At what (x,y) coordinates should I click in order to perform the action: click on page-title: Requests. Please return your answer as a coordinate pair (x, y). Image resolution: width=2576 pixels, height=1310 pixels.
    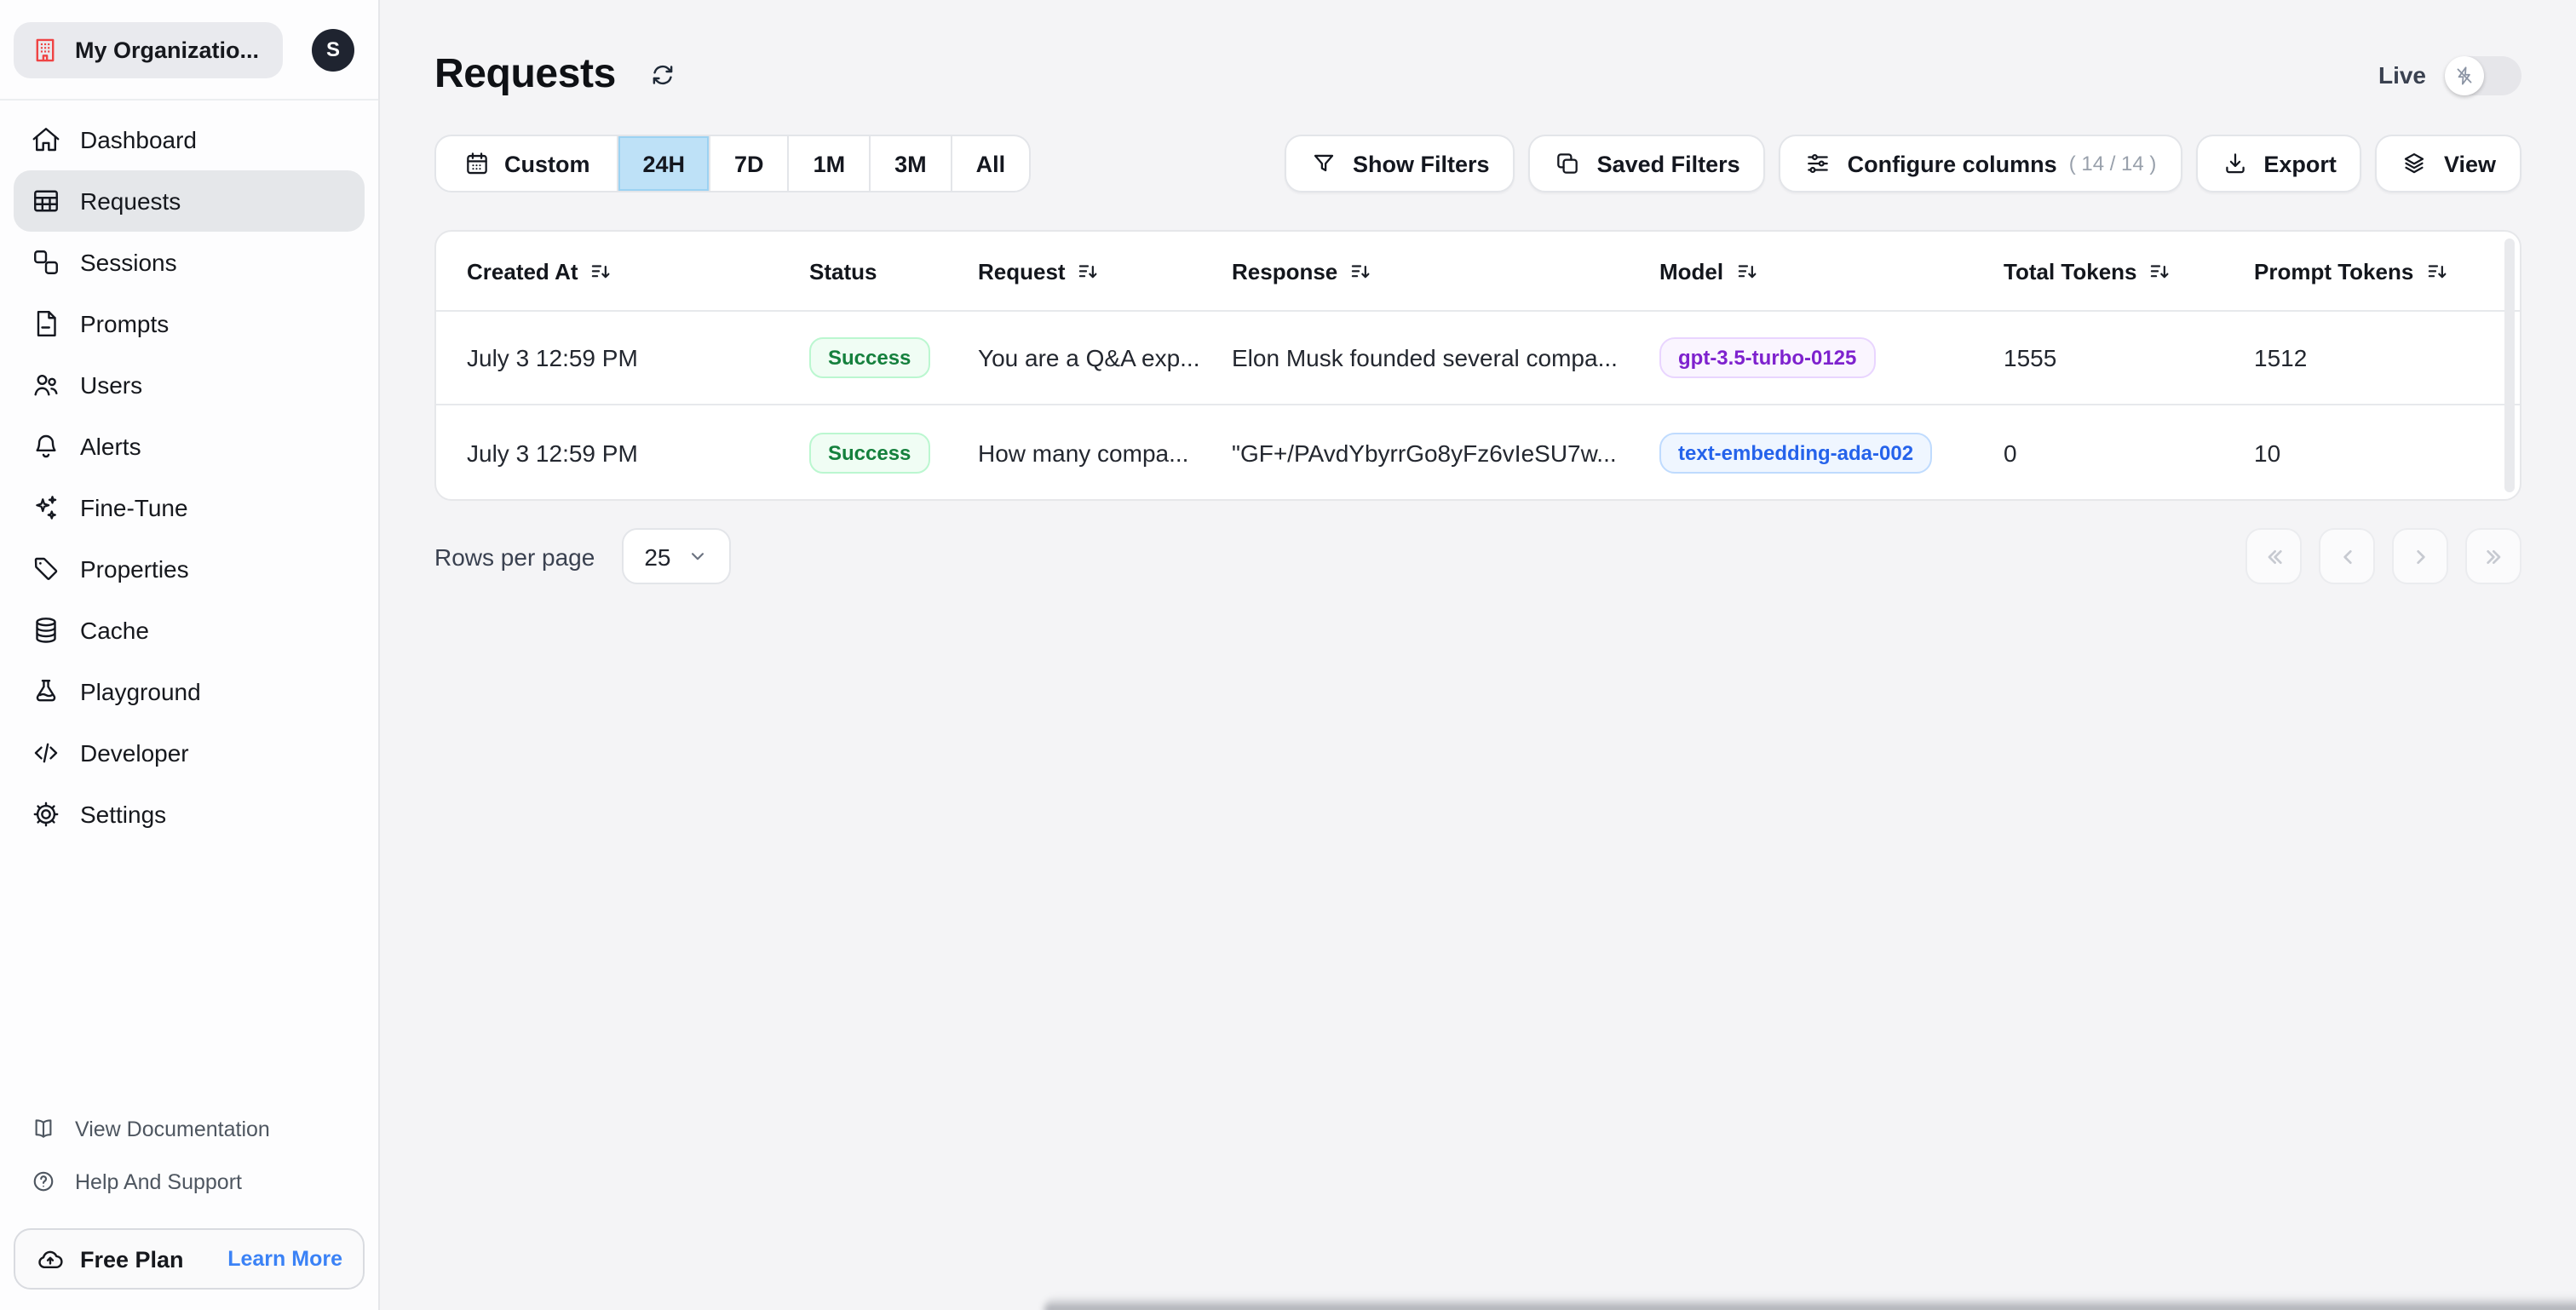
    Looking at the image, I should click on (525, 74).